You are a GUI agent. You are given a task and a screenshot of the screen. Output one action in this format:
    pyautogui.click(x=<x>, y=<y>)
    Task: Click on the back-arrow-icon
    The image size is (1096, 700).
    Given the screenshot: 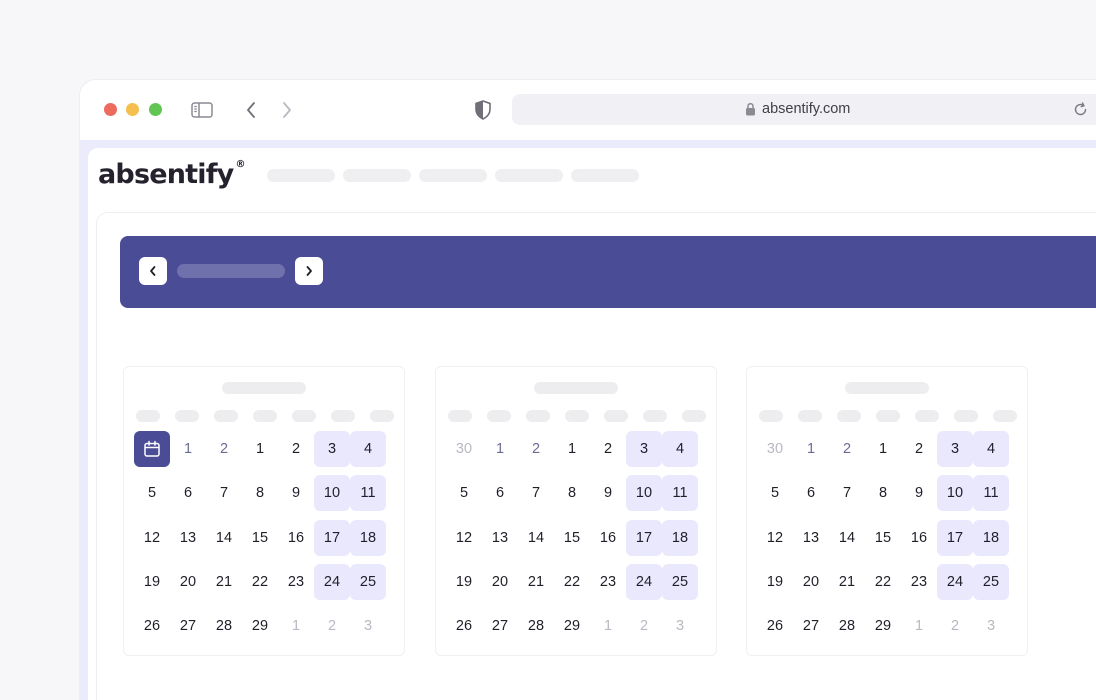 What is the action you would take?
    pyautogui.click(x=251, y=110)
    